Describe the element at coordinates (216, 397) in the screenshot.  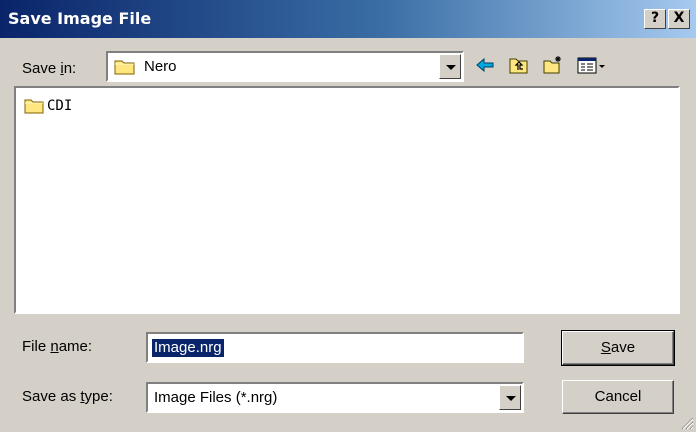
I see `save-type-value: Image Files (*.nrg)` at that location.